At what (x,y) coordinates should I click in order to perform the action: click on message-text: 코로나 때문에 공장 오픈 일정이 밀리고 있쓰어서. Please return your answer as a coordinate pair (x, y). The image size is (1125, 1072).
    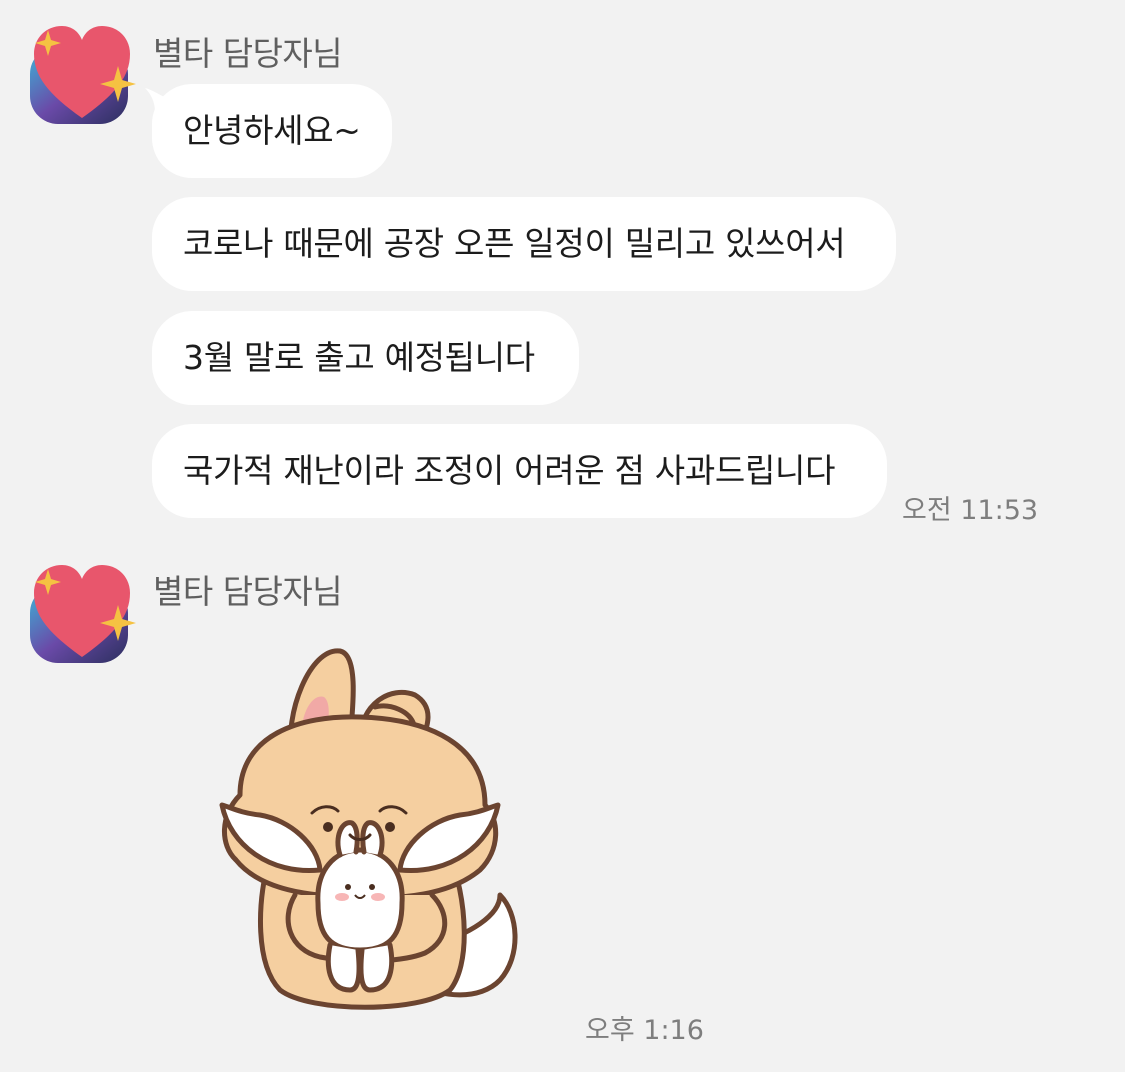
    Looking at the image, I should click on (514, 243).